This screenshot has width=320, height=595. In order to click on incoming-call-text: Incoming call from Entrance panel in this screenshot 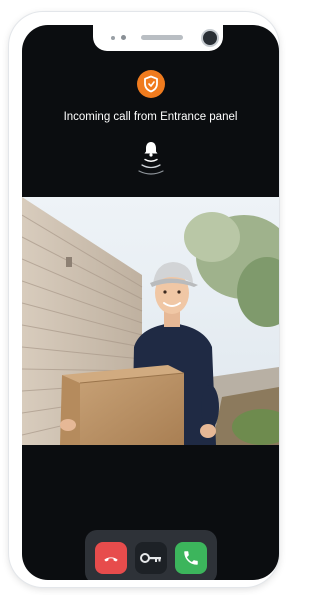, I will do `click(150, 117)`.